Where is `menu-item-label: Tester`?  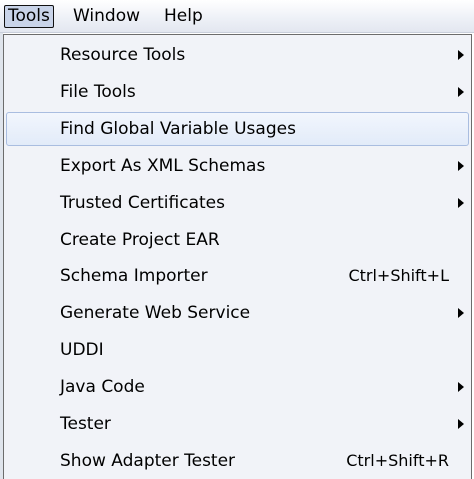 menu-item-label: Tester is located at coordinates (85, 424).